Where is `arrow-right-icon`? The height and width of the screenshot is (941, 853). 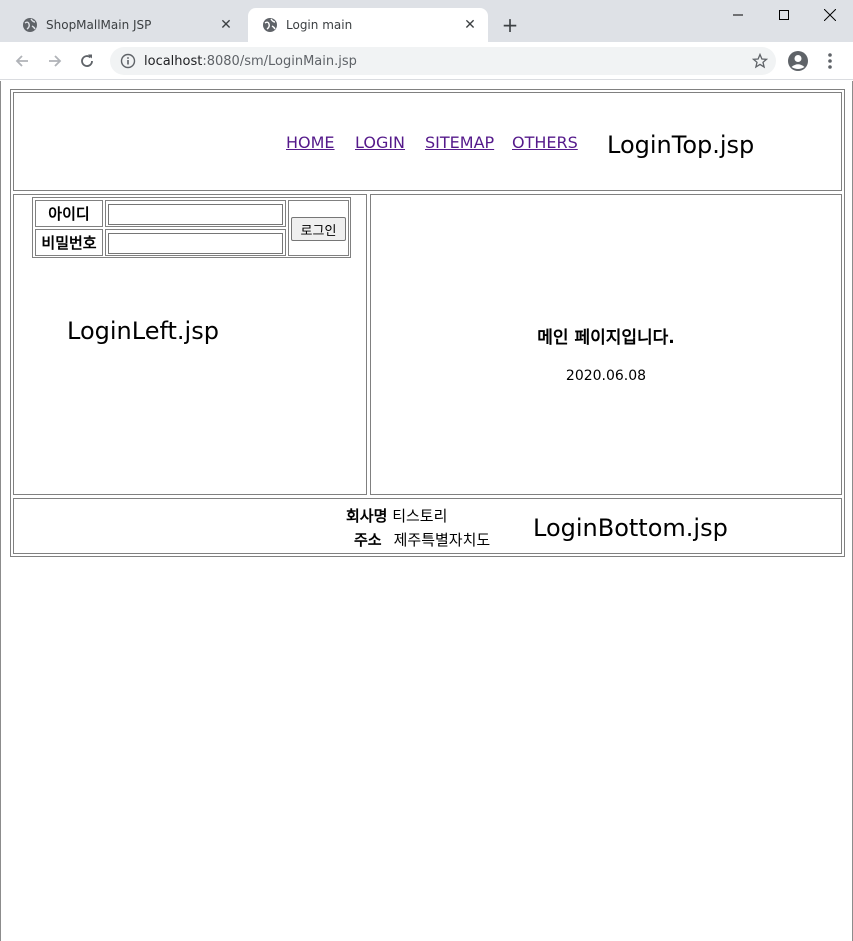
arrow-right-icon is located at coordinates (55, 61).